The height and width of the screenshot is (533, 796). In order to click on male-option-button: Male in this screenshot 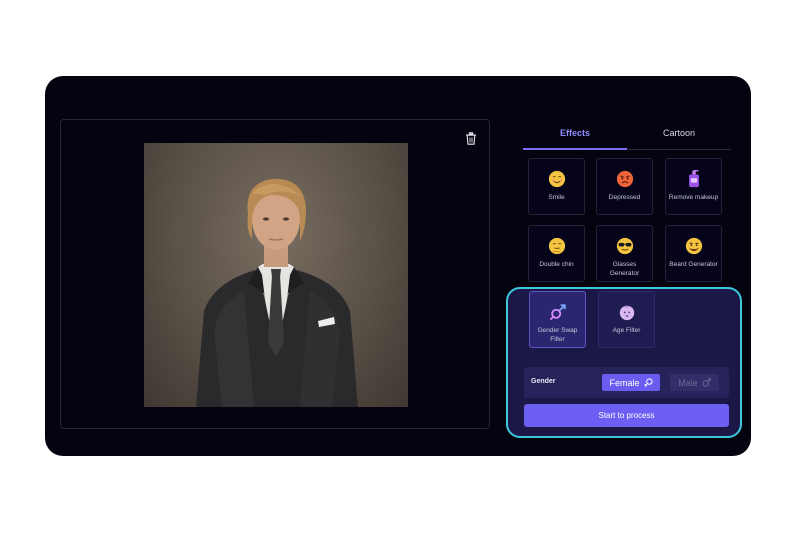, I will do `click(694, 382)`.